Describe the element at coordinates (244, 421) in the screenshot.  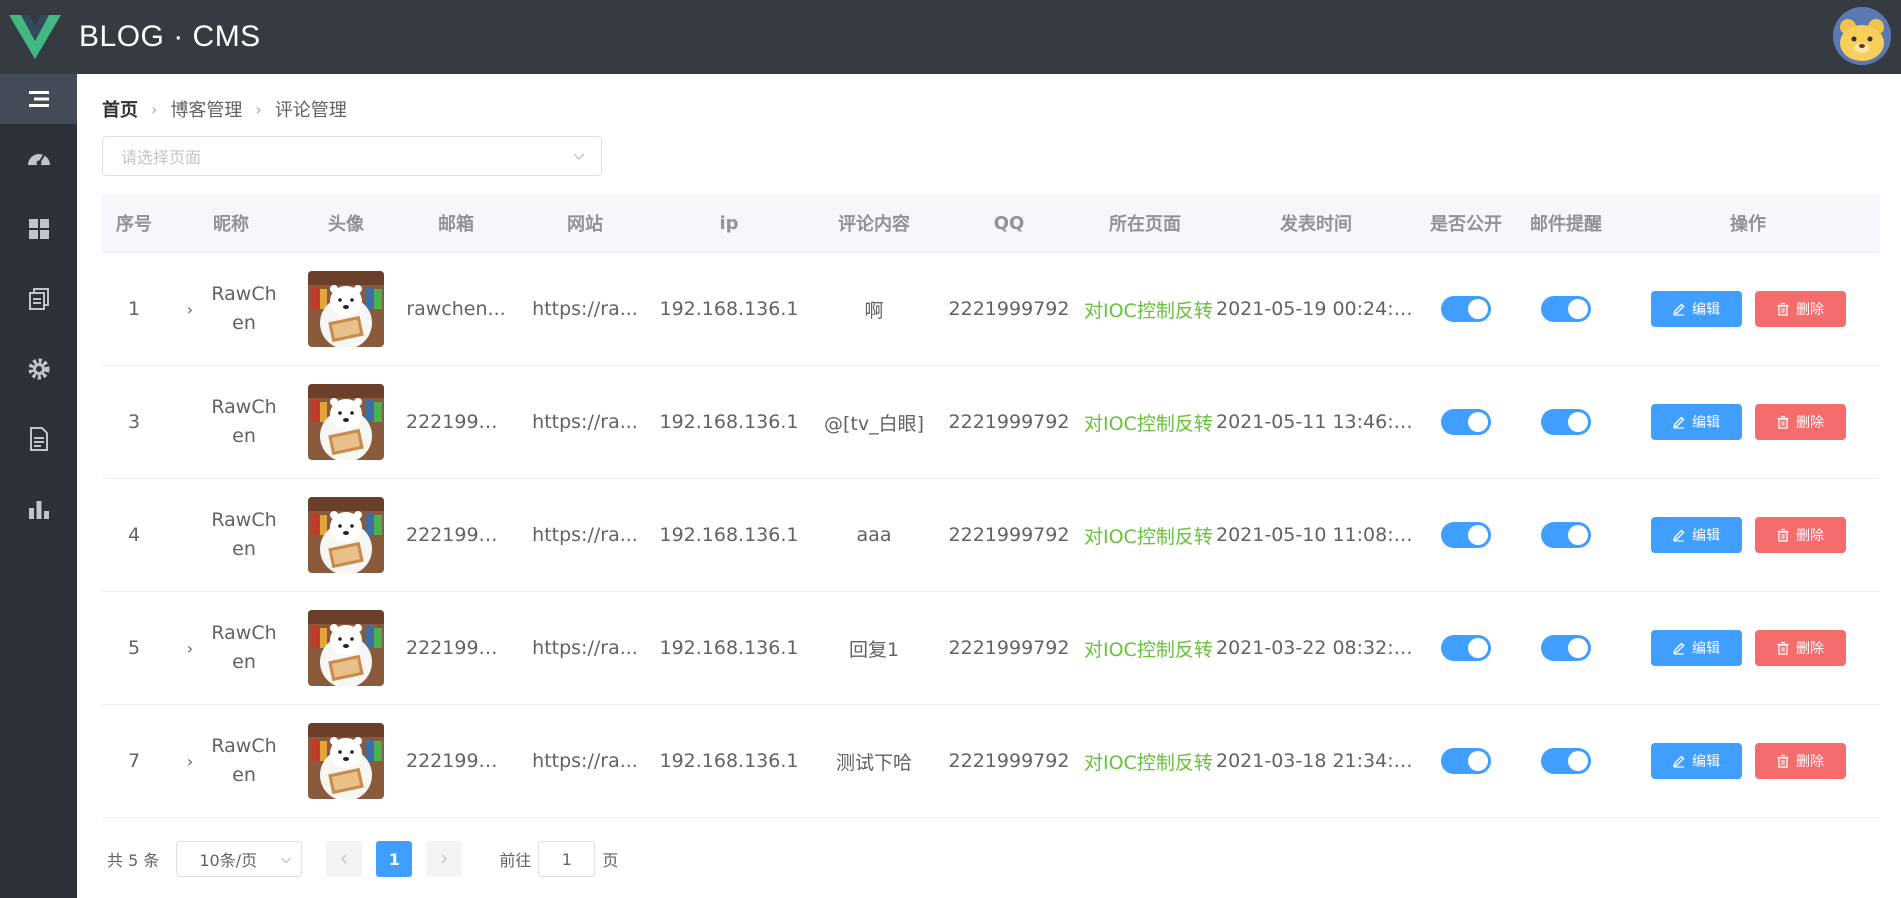
I see `nickname-text: RawChen` at that location.